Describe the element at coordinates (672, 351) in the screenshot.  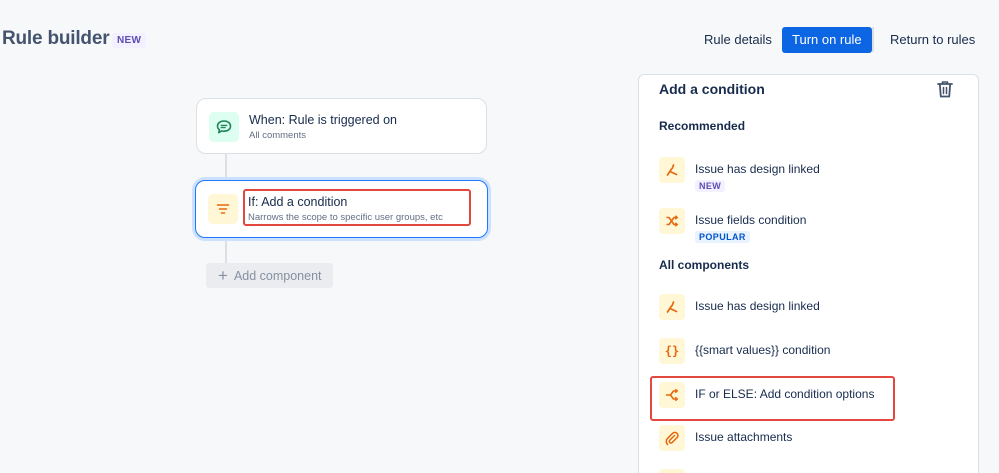
I see `curly-braces-icon: {}` at that location.